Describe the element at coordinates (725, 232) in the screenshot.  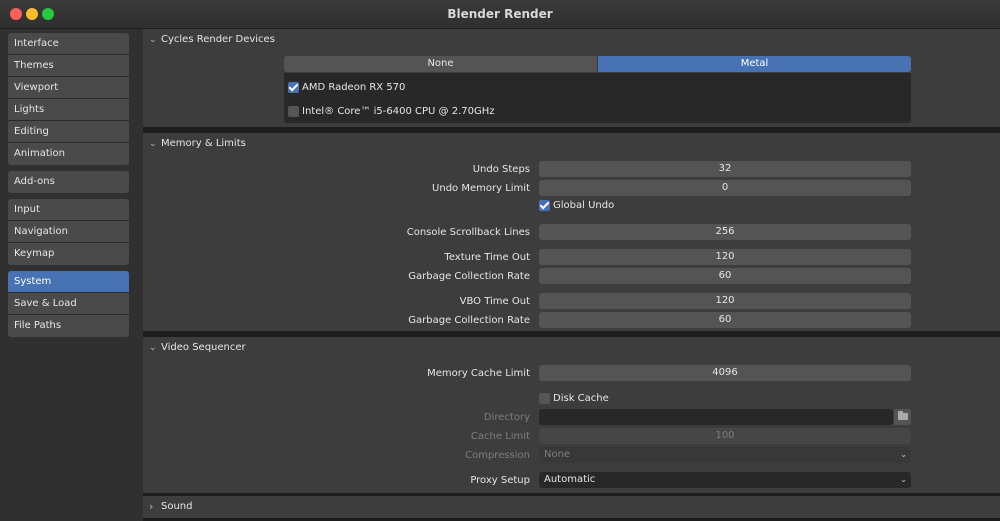
I see `console-scrollback-field: 256` at that location.